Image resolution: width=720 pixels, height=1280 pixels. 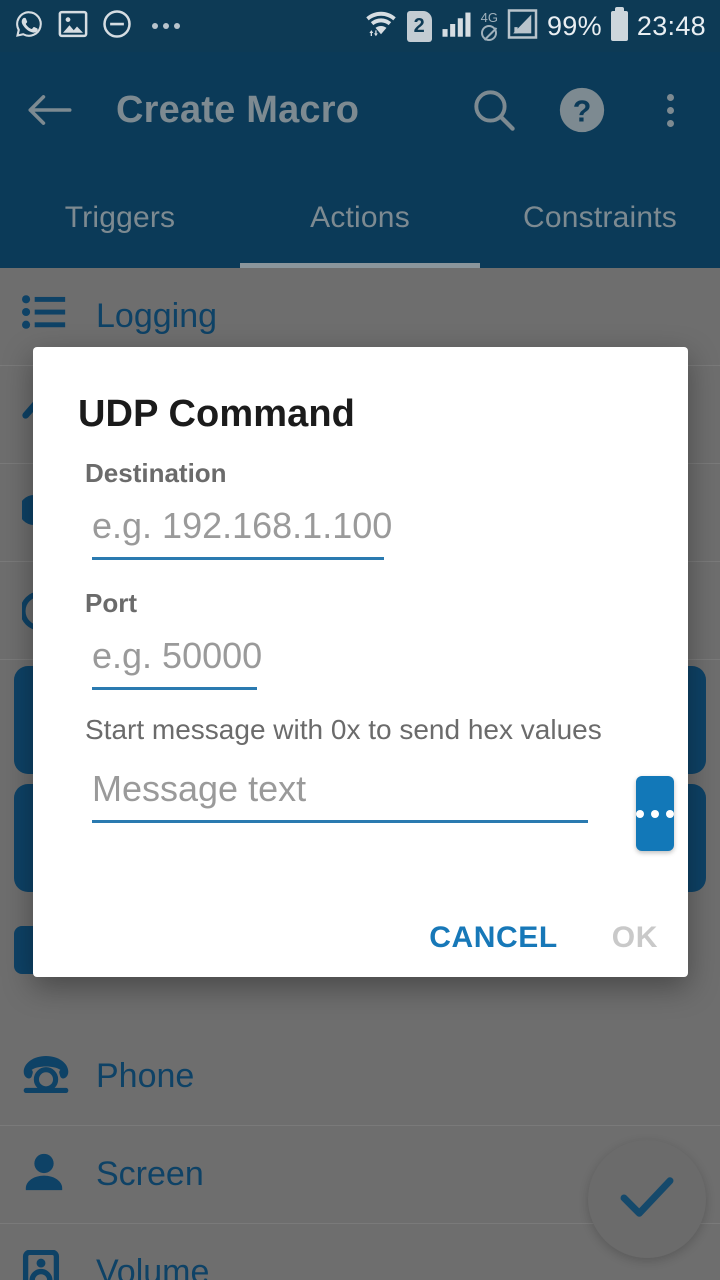 I want to click on port-input: e.g. 50000, so click(x=377, y=653).